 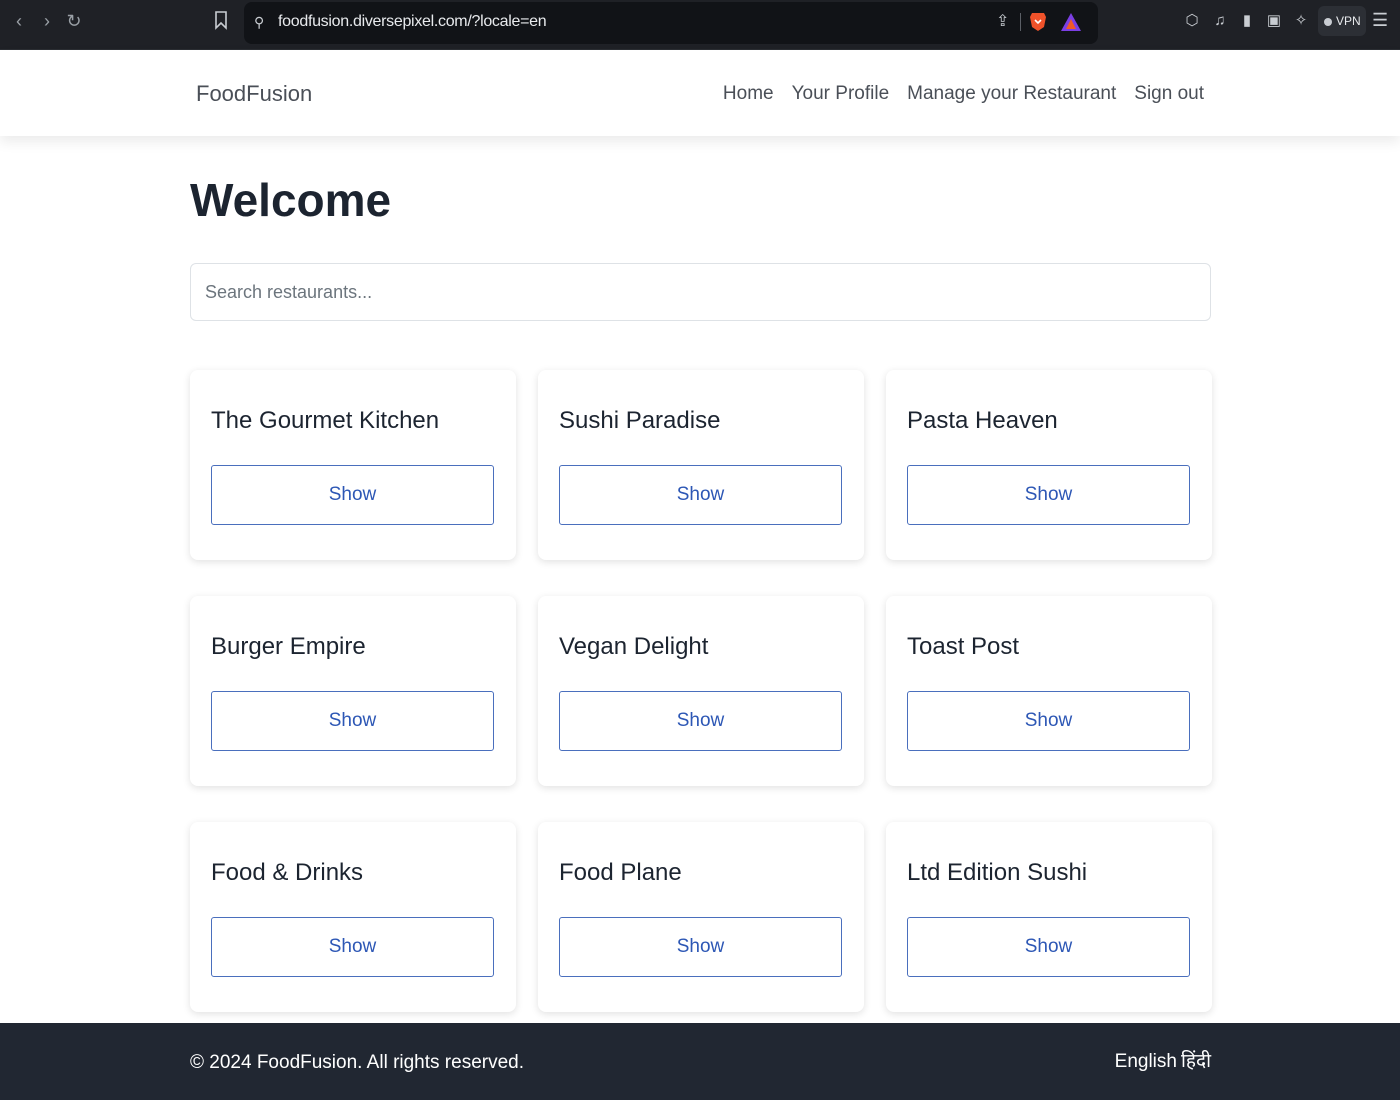 I want to click on restaurant-card: Ltd Edition Sushi Show, so click(x=1049, y=917).